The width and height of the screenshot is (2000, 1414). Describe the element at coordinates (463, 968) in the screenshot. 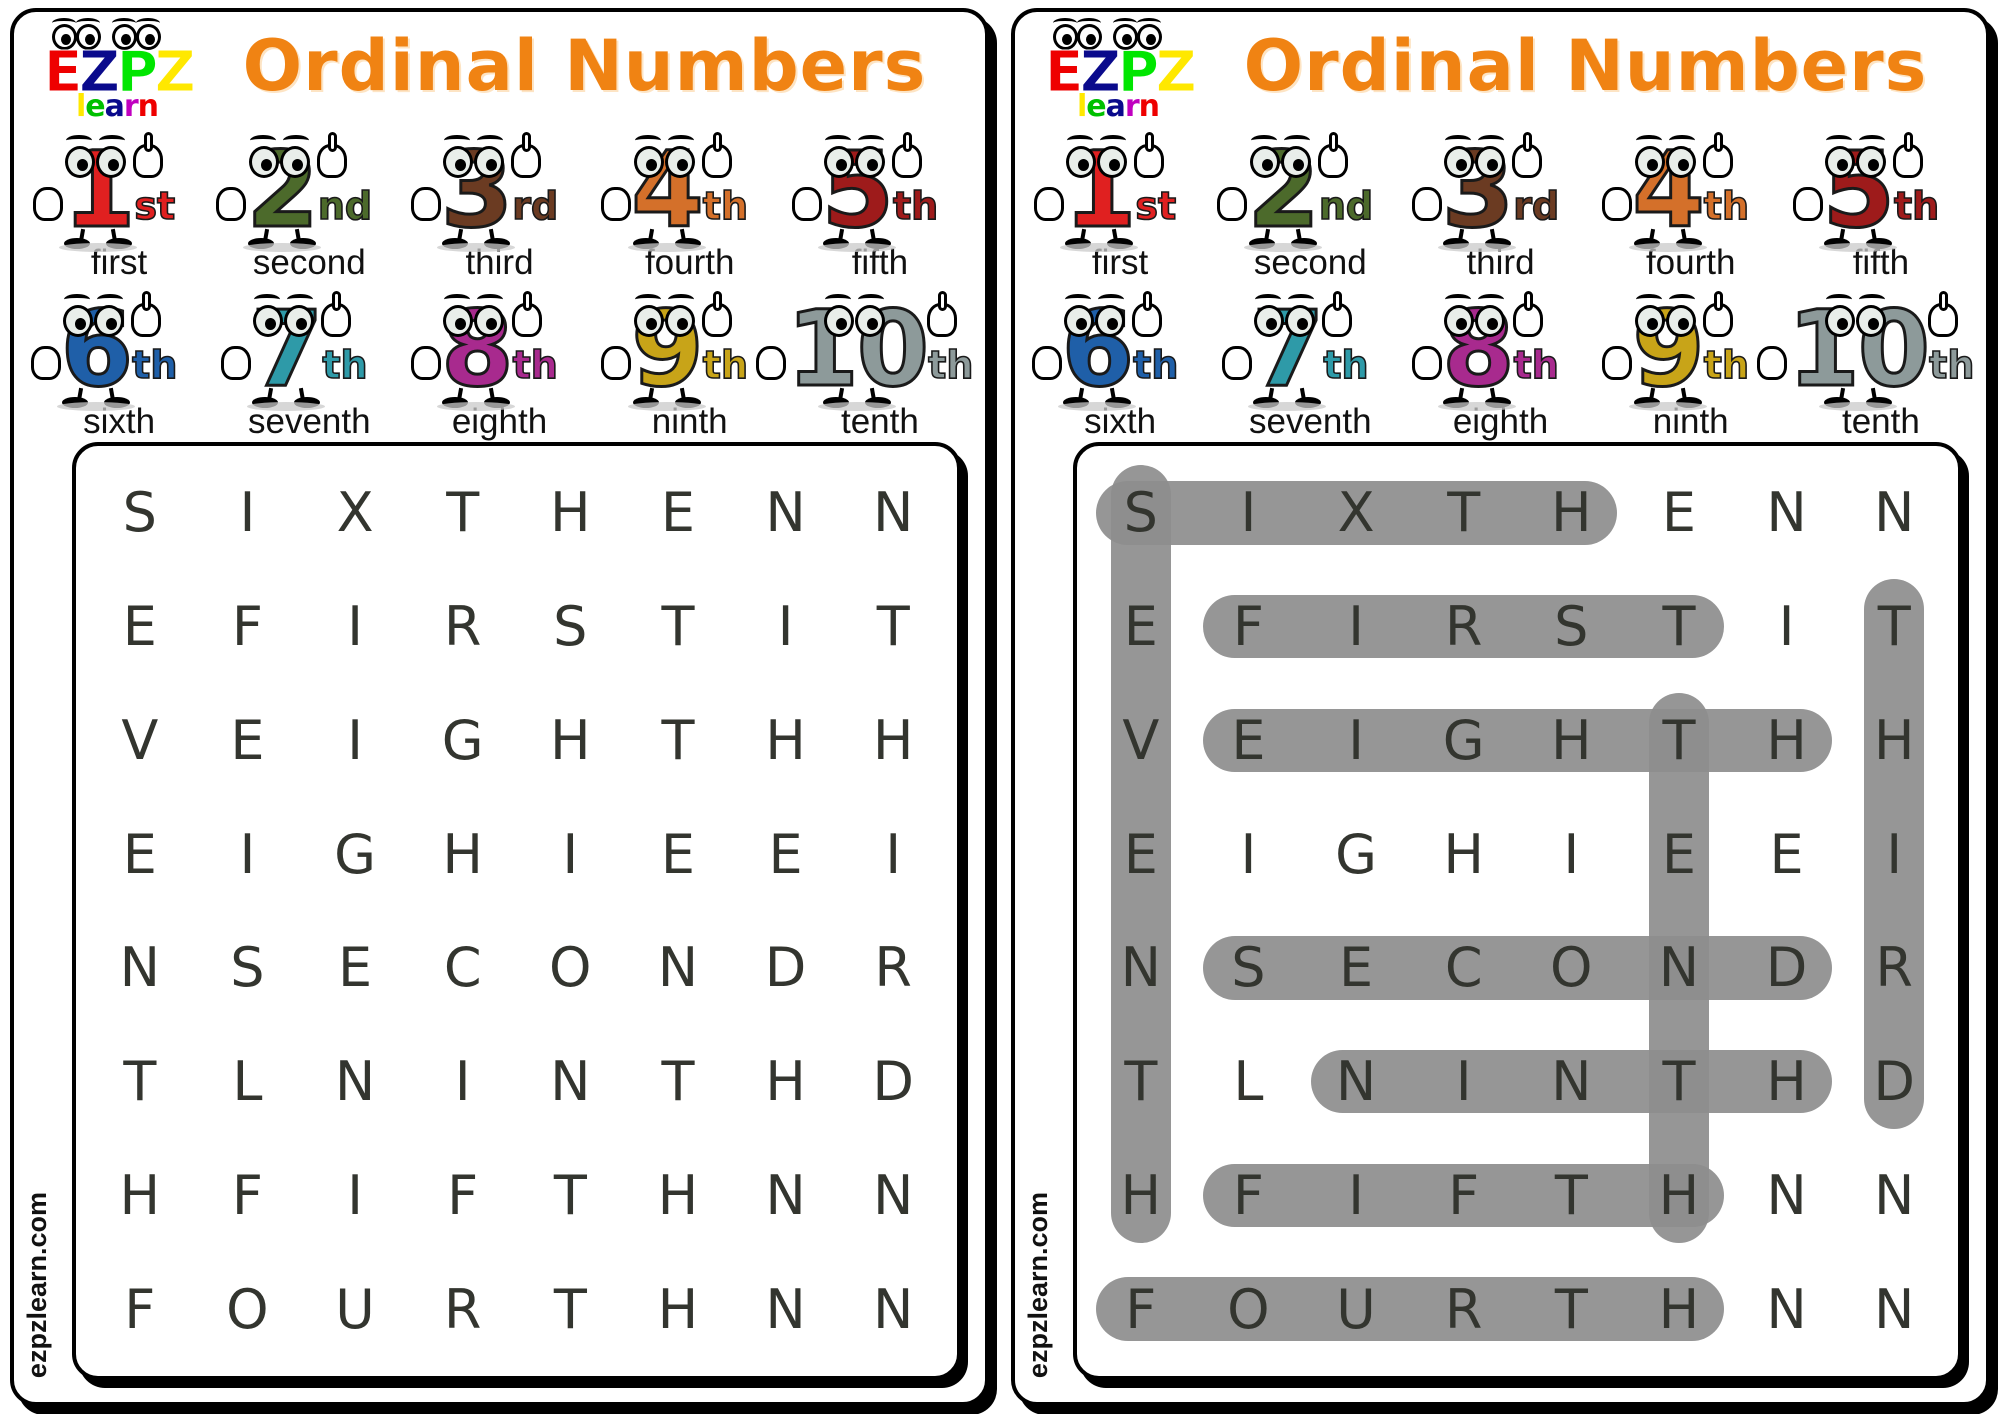

I see `grid-cell: C` at that location.